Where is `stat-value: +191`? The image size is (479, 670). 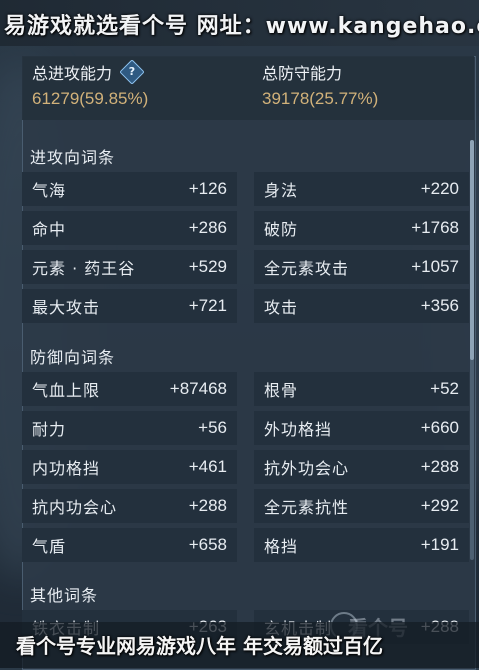 stat-value: +191 is located at coordinates (439, 544).